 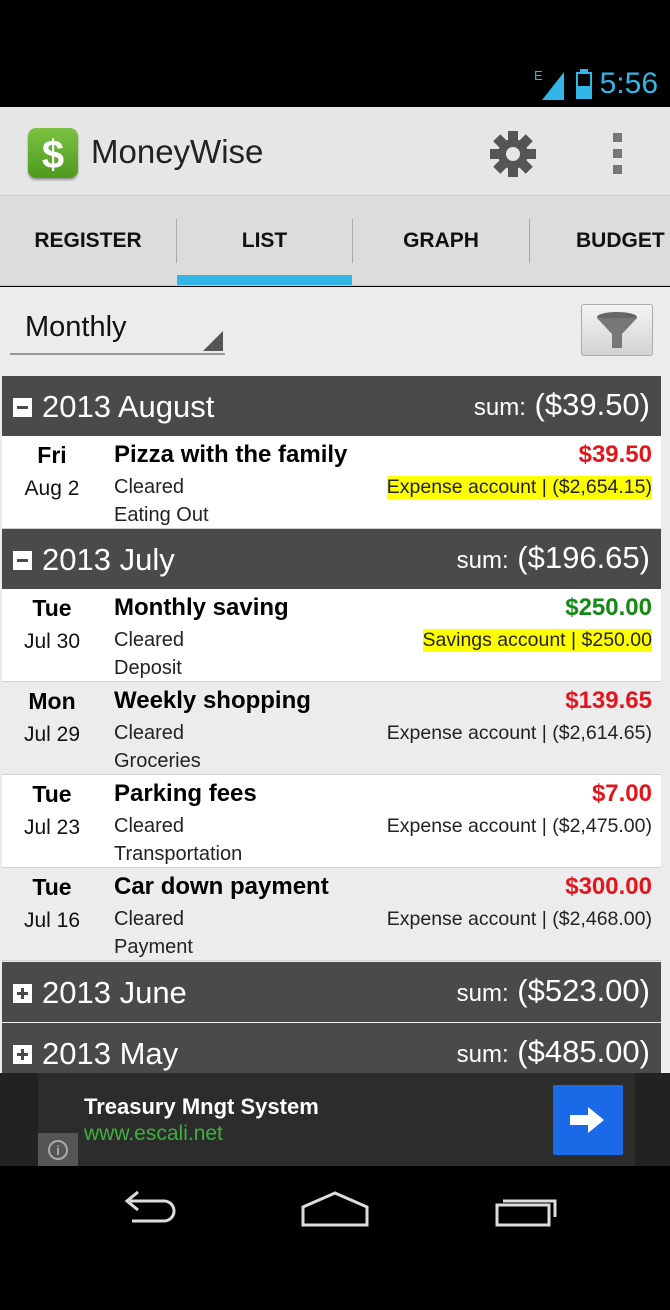 I want to click on month-group-title: 2013 June, so click(x=114, y=992).